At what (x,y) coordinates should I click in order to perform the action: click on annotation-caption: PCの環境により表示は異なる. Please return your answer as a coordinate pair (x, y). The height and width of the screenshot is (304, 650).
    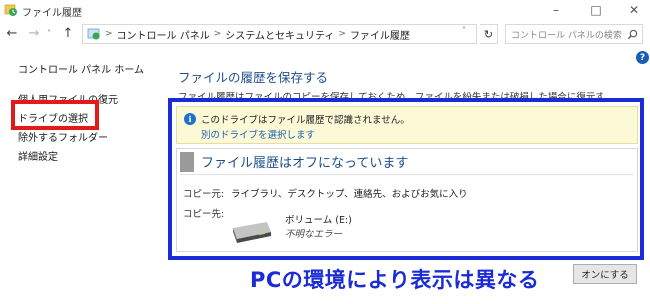
    Looking at the image, I should click on (395, 280).